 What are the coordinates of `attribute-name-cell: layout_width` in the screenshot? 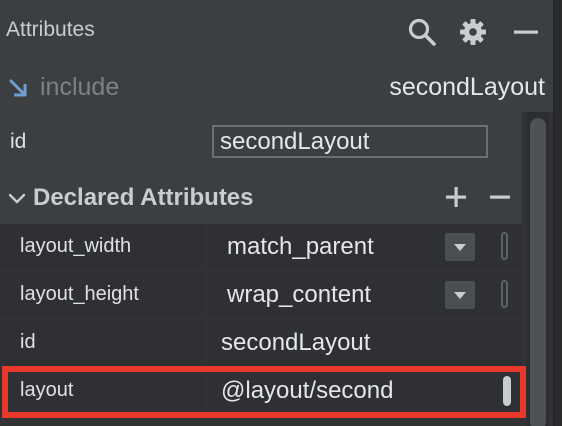 It's located at (102, 247).